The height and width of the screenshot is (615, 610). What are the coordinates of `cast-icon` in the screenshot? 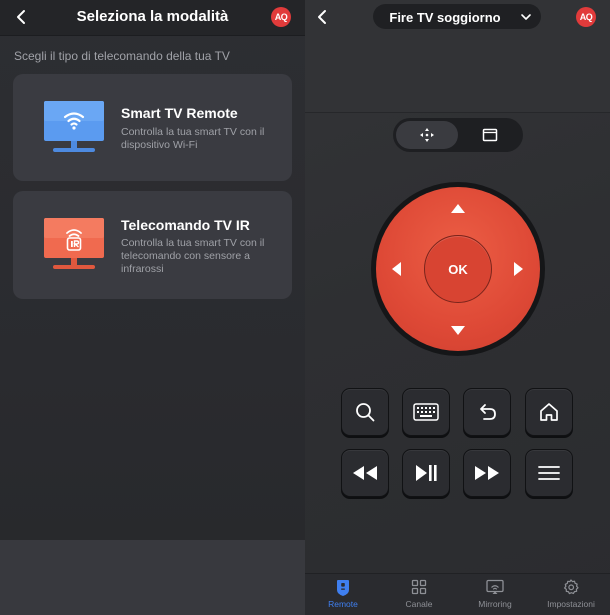 It's located at (495, 586).